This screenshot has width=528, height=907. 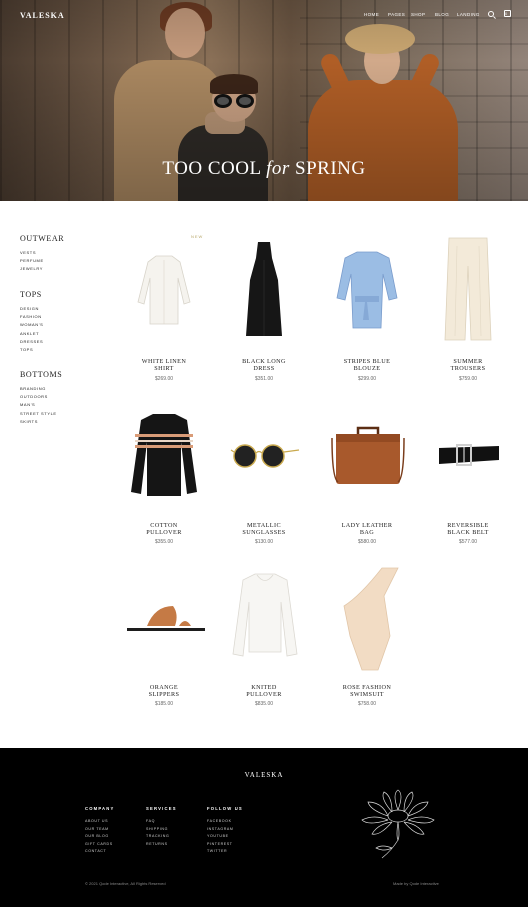 I want to click on product-name: LADY LEATHER BAG, so click(x=367, y=529).